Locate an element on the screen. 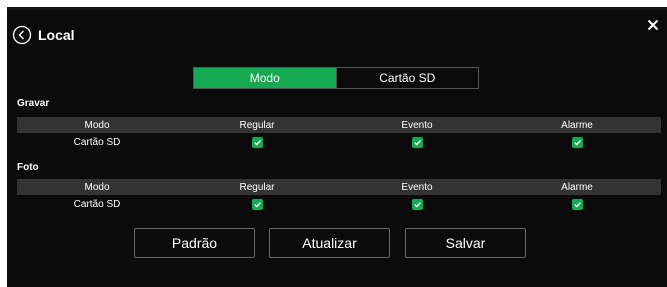 The width and height of the screenshot is (667, 287). gravar-table: Modo Regular Evento Alarme Cartão SD is located at coordinates (339, 134).